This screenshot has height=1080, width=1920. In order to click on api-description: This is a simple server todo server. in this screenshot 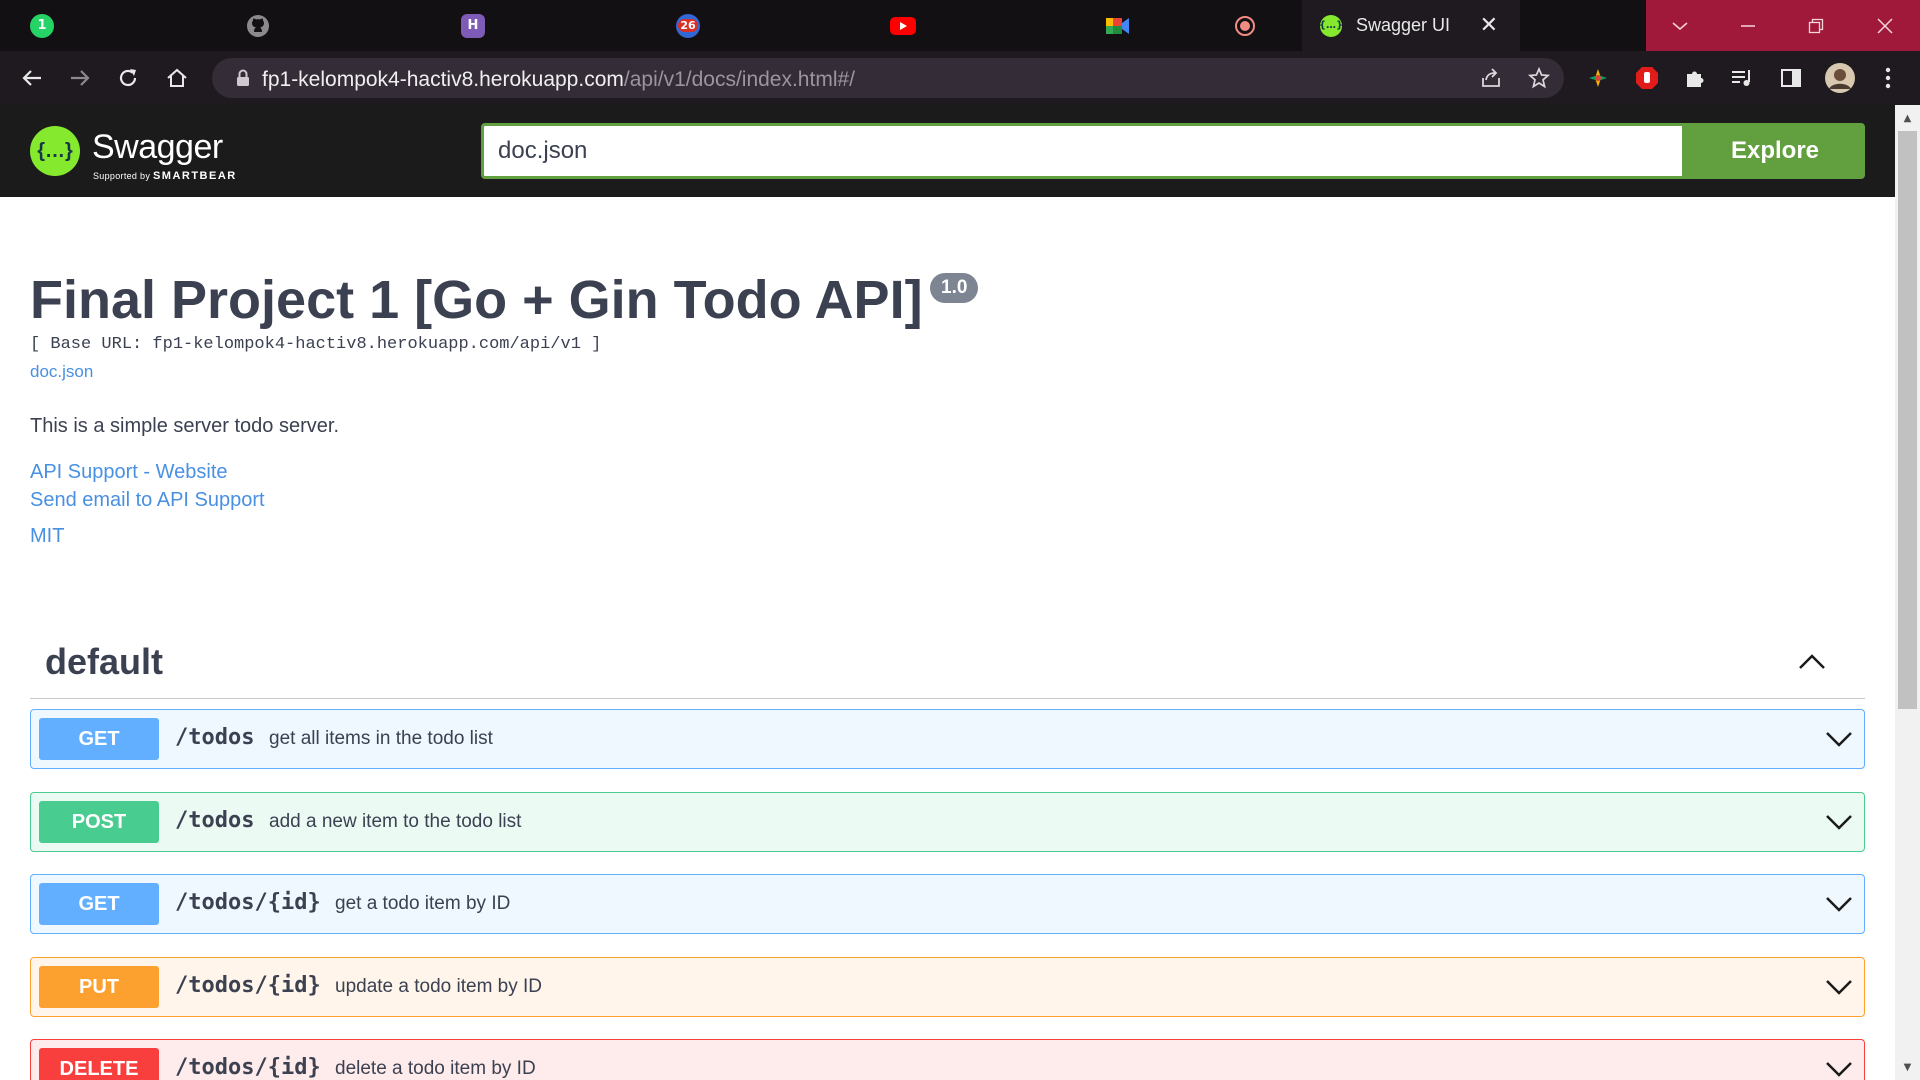, I will do `click(184, 426)`.